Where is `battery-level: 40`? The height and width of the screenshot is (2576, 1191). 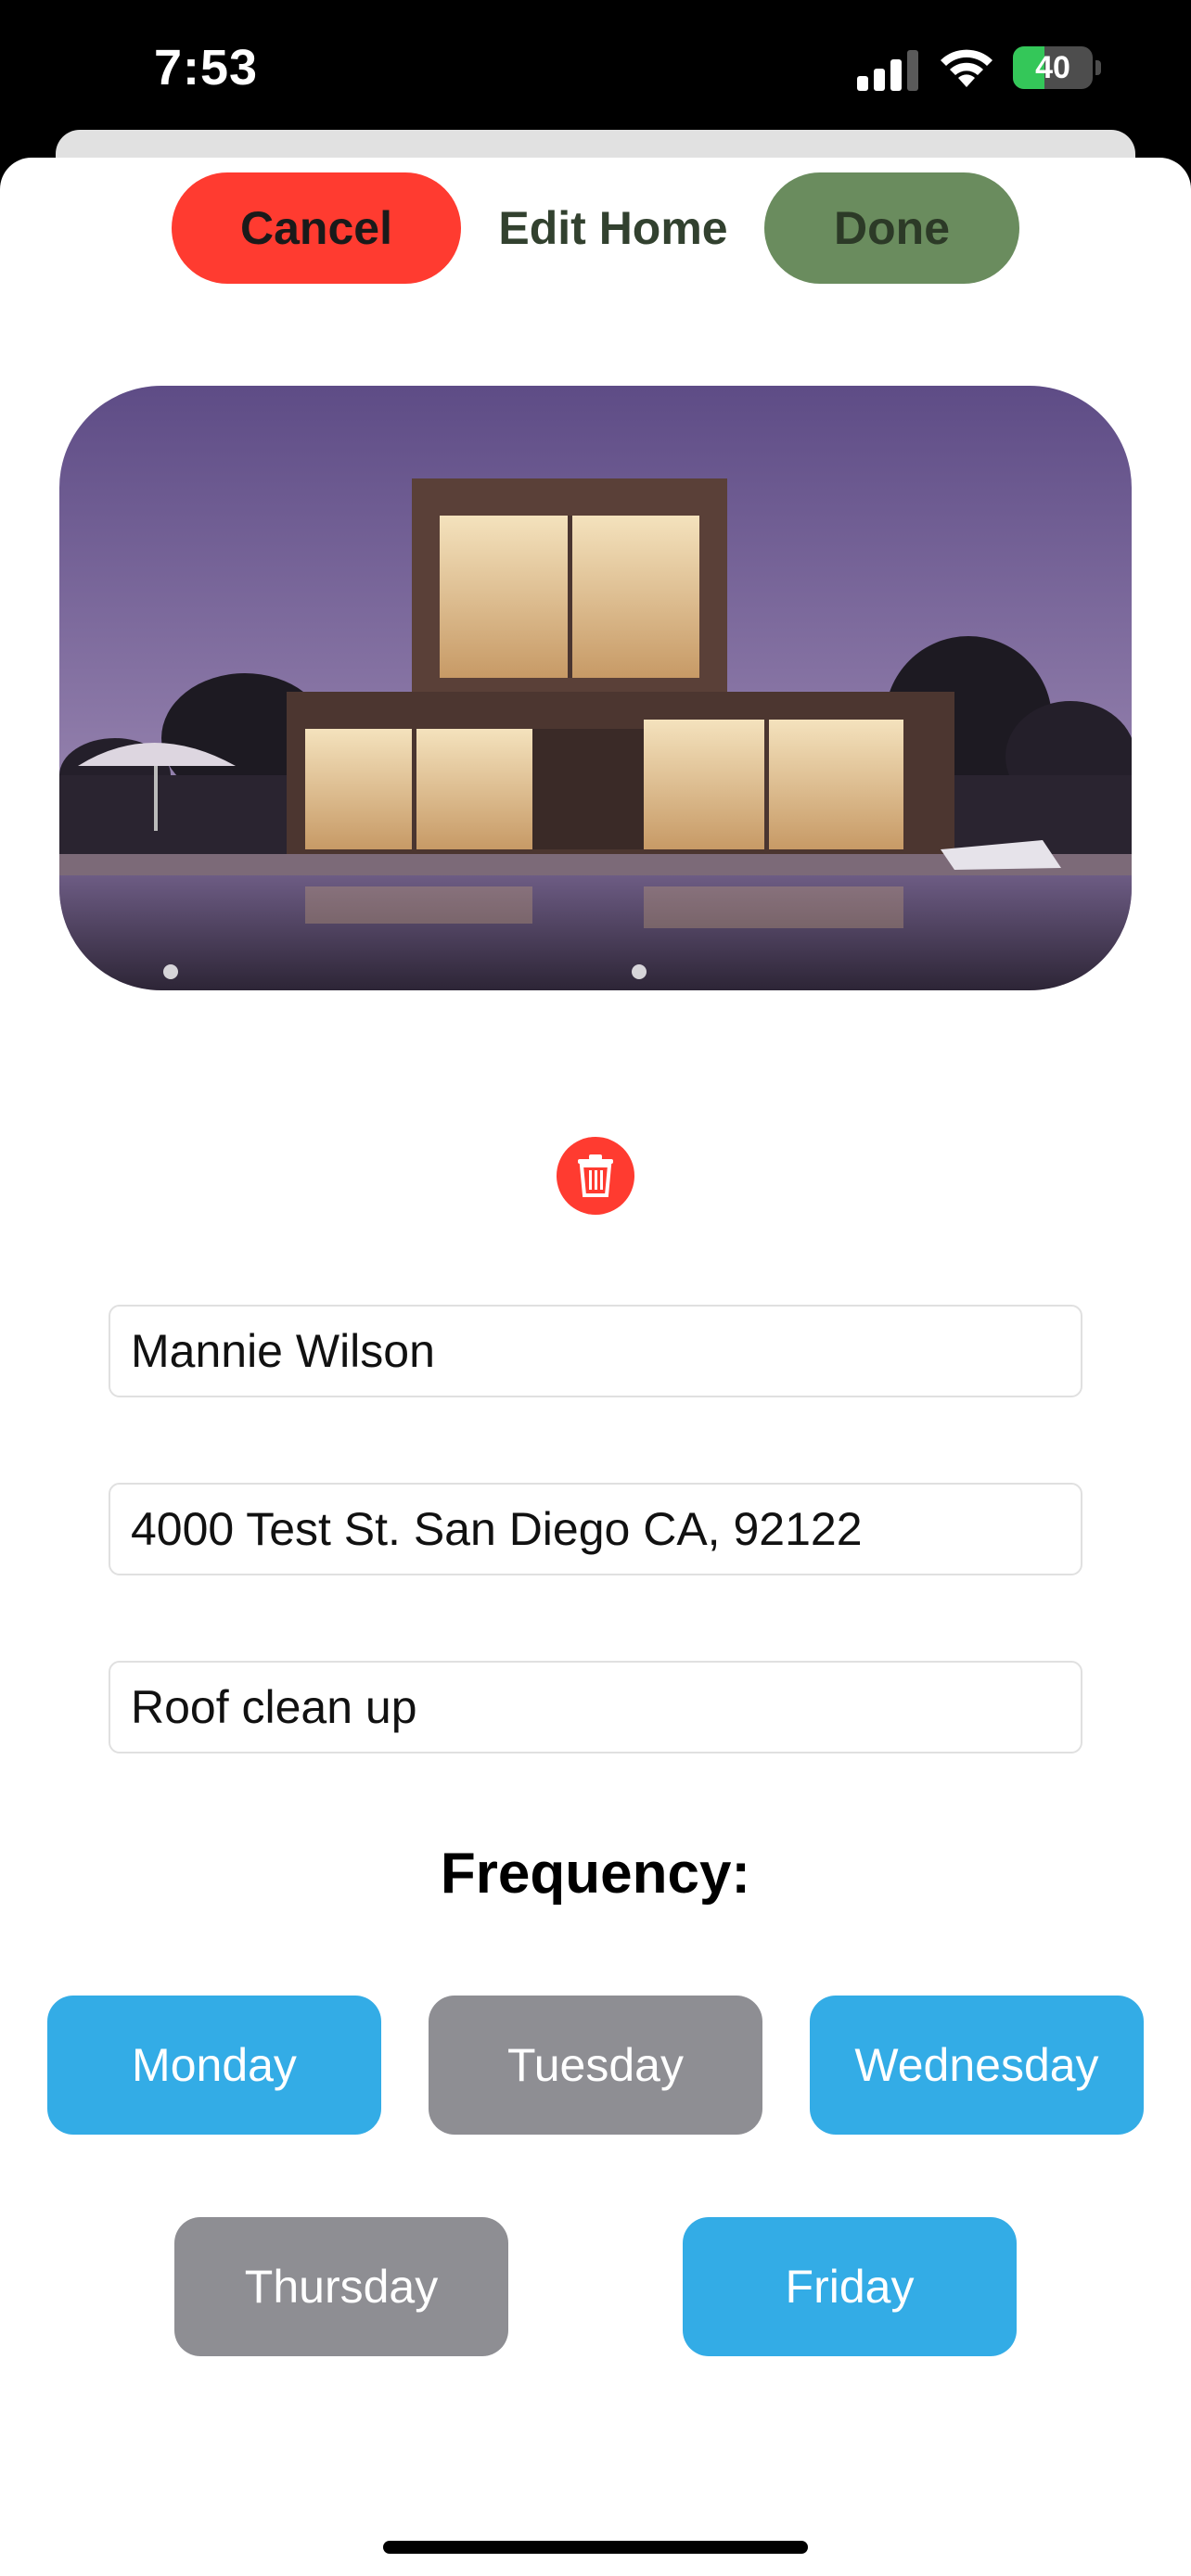 battery-level: 40 is located at coordinates (1052, 67).